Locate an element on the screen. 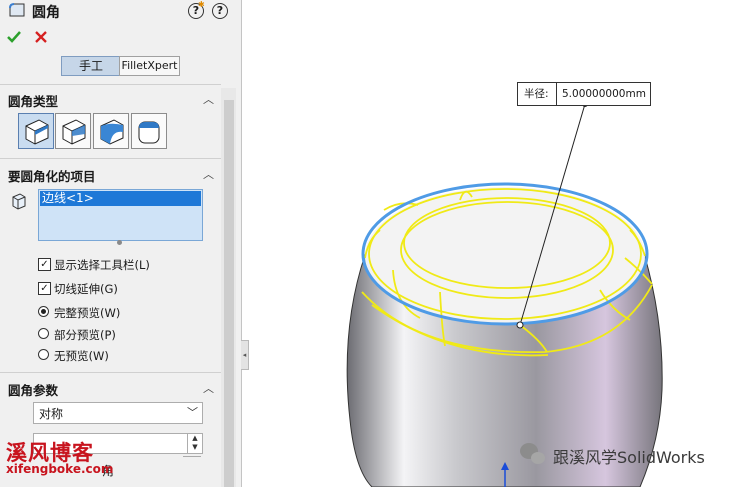 The width and height of the screenshot is (743, 487). section-header-fillet-params: 圆角参数 is located at coordinates (33, 389).